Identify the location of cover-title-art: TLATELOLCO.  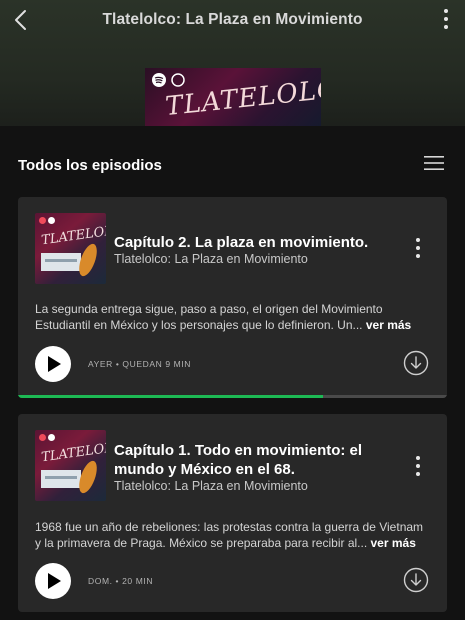
(242, 97).